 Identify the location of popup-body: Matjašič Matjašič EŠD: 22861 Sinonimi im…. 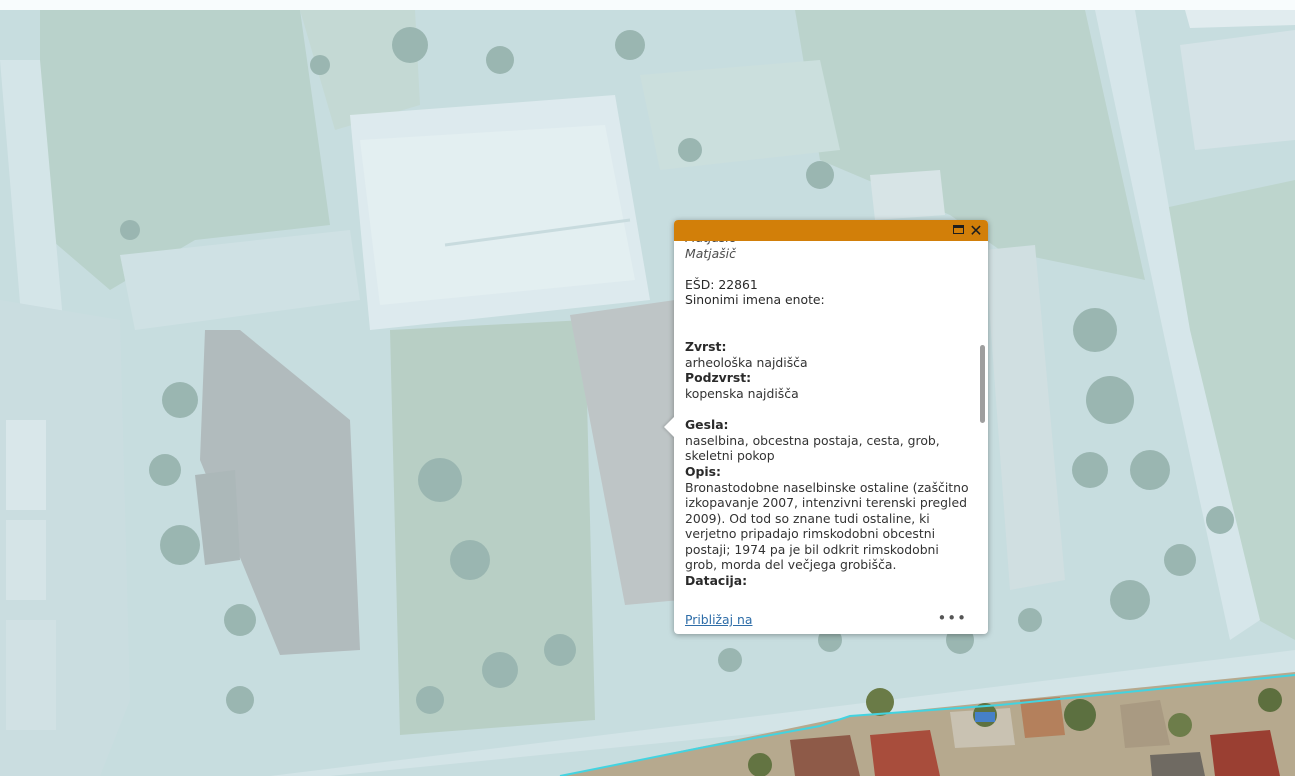
(831, 424).